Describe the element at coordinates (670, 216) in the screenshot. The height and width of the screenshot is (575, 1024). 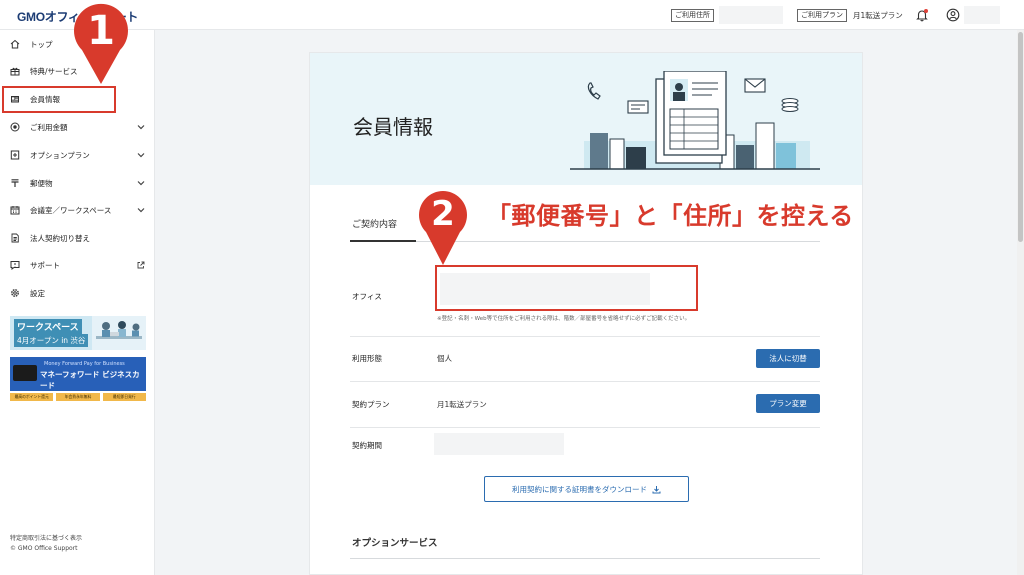
I see `instruction-text: 「郵便番号」と「住所」を控える` at that location.